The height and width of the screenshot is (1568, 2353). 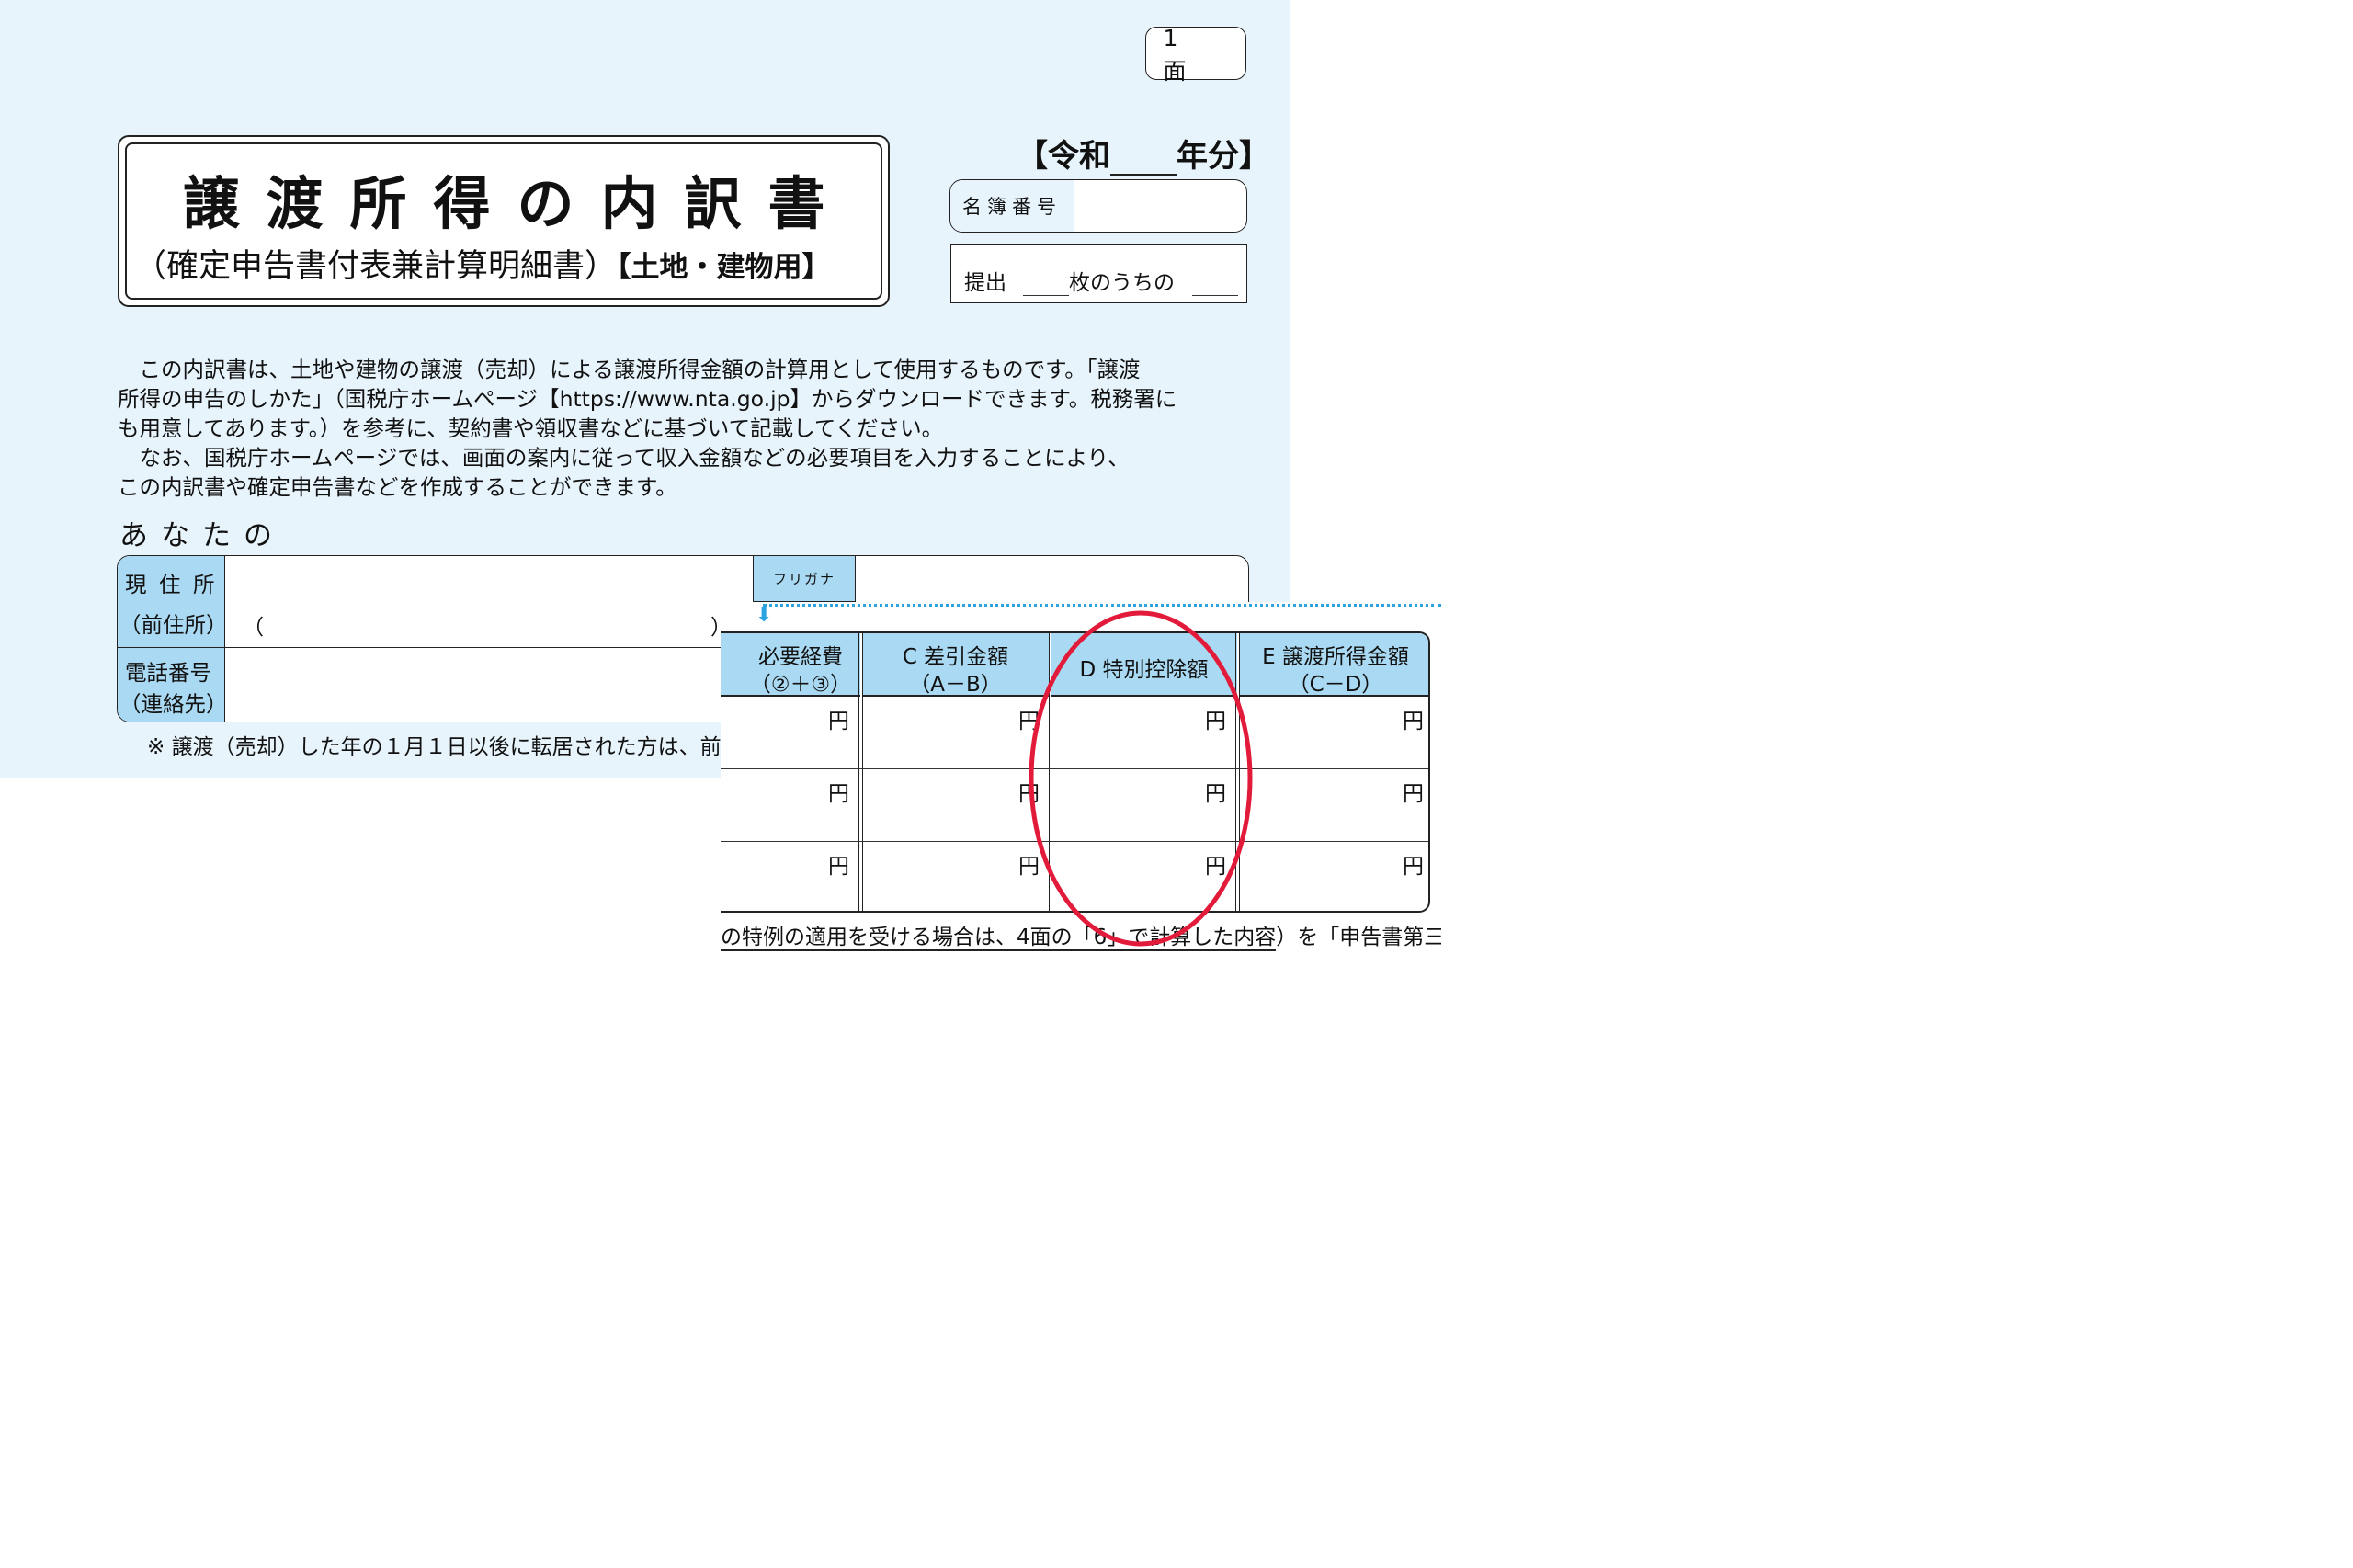 I want to click on title-box: 譲渡所得の内訳書 （確定申告書付表兼計算明細書）【土地・建物用】, so click(x=504, y=221).